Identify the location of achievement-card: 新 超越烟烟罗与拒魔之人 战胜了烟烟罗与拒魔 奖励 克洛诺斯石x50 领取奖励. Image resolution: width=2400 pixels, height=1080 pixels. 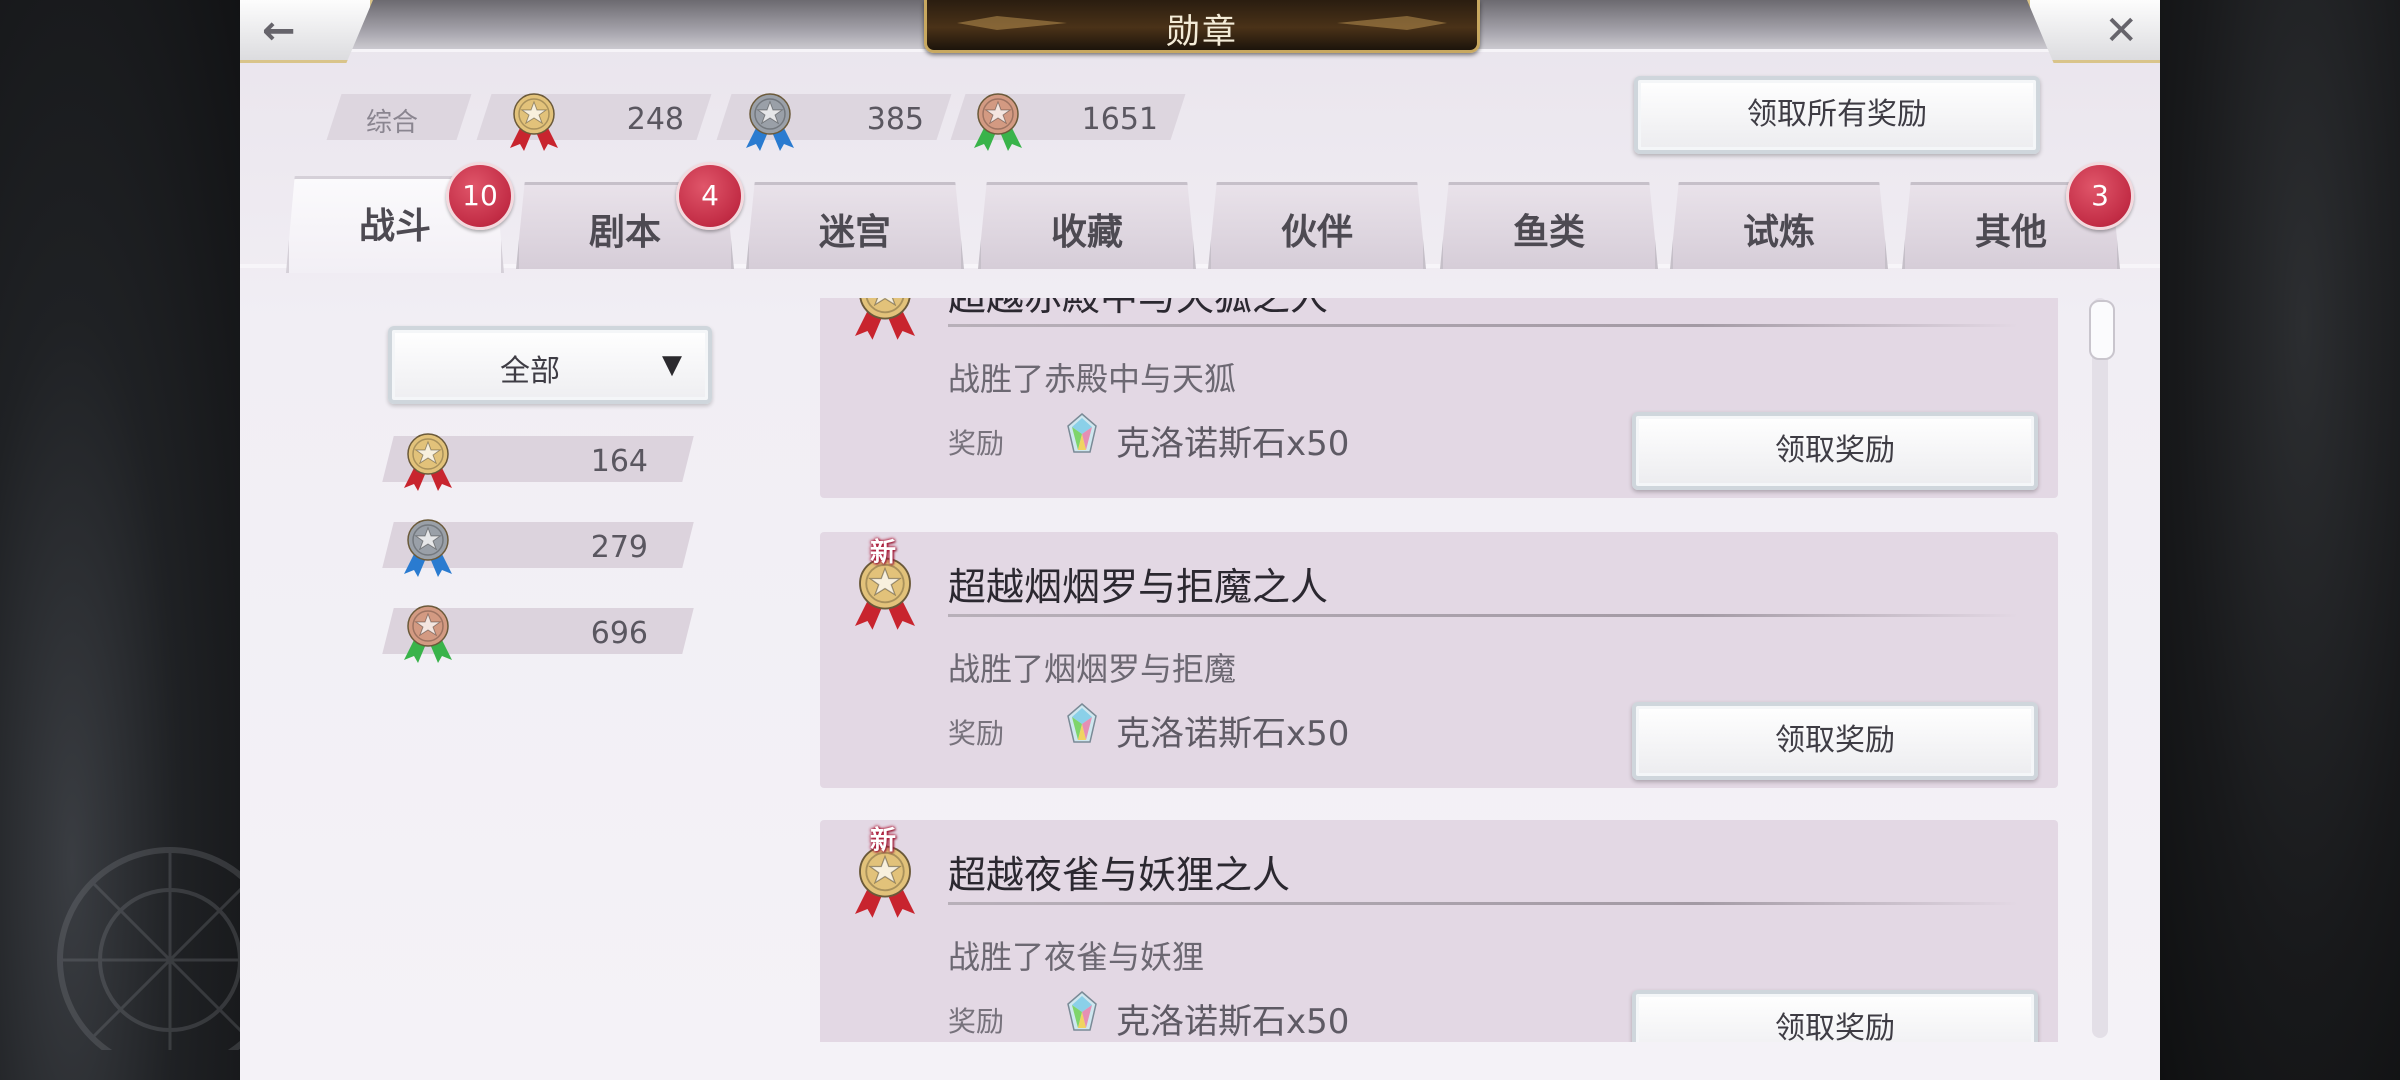
(1439, 660).